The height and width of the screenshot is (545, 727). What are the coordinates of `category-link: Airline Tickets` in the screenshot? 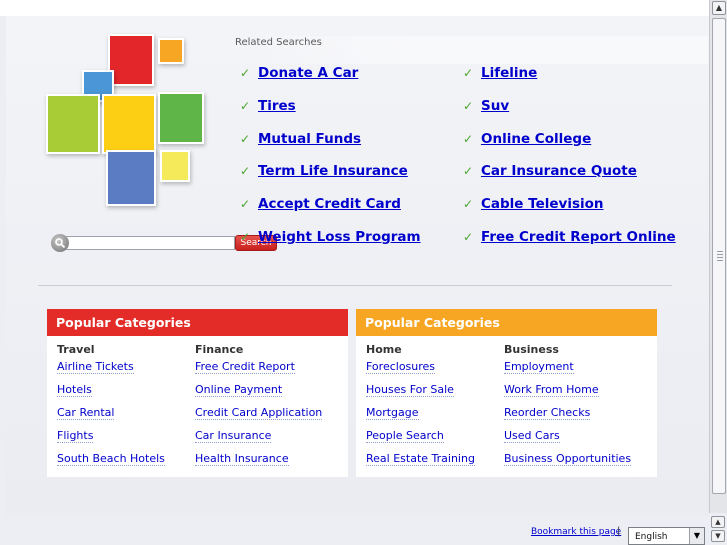 It's located at (95, 367).